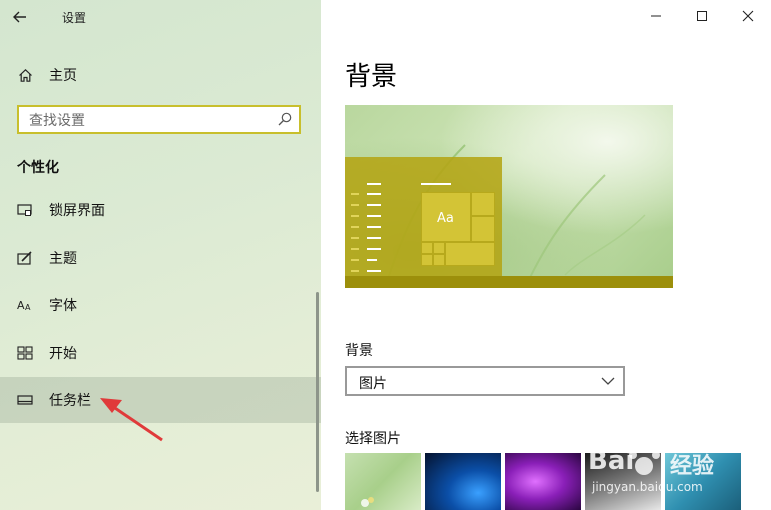 The image size is (771, 510). I want to click on annotation-arrow-icon, so click(131, 420).